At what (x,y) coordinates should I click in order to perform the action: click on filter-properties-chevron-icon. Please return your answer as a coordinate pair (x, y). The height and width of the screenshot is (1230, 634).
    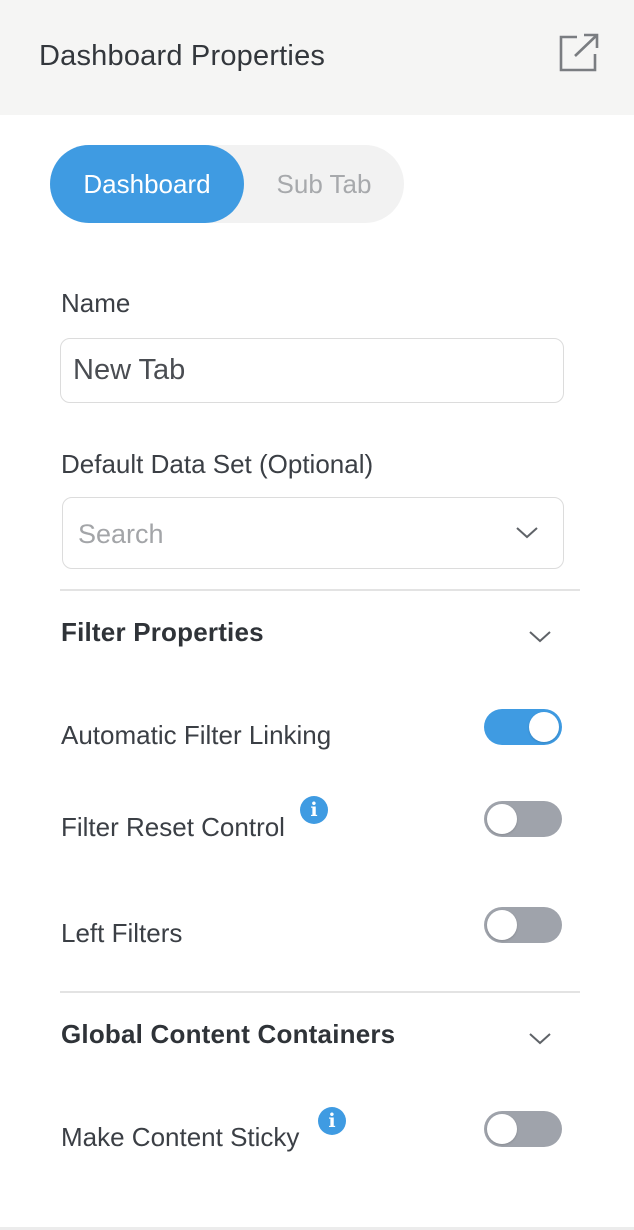
    Looking at the image, I should click on (540, 636).